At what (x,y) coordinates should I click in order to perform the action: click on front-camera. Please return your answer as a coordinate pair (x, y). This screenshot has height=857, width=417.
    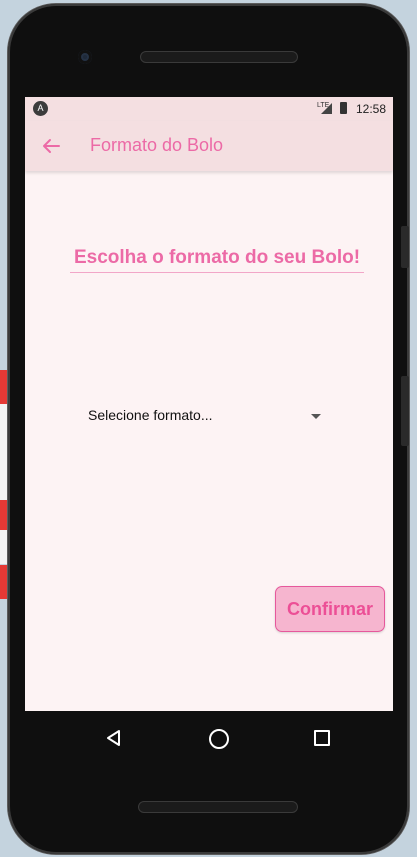
    Looking at the image, I should click on (85, 57).